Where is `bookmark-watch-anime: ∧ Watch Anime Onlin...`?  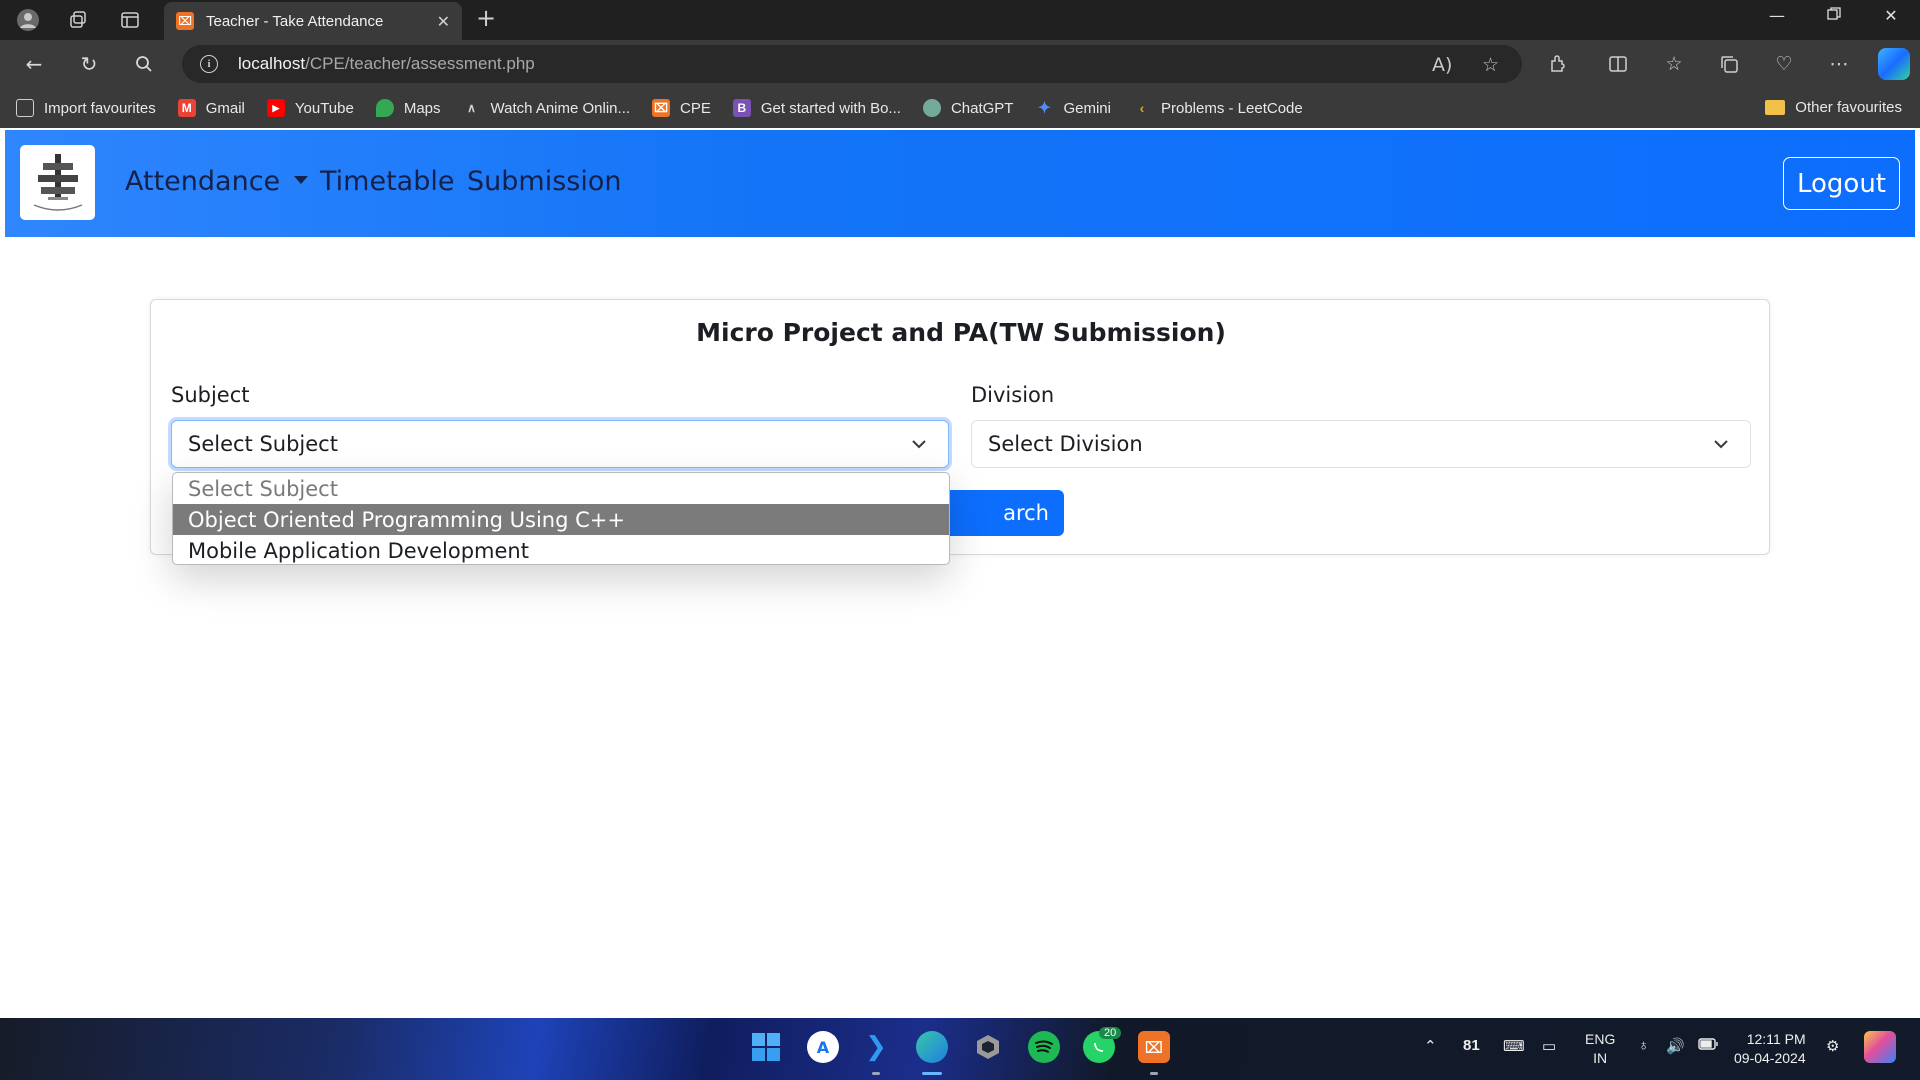 bookmark-watch-anime: ∧ Watch Anime Onlin... is located at coordinates (547, 108).